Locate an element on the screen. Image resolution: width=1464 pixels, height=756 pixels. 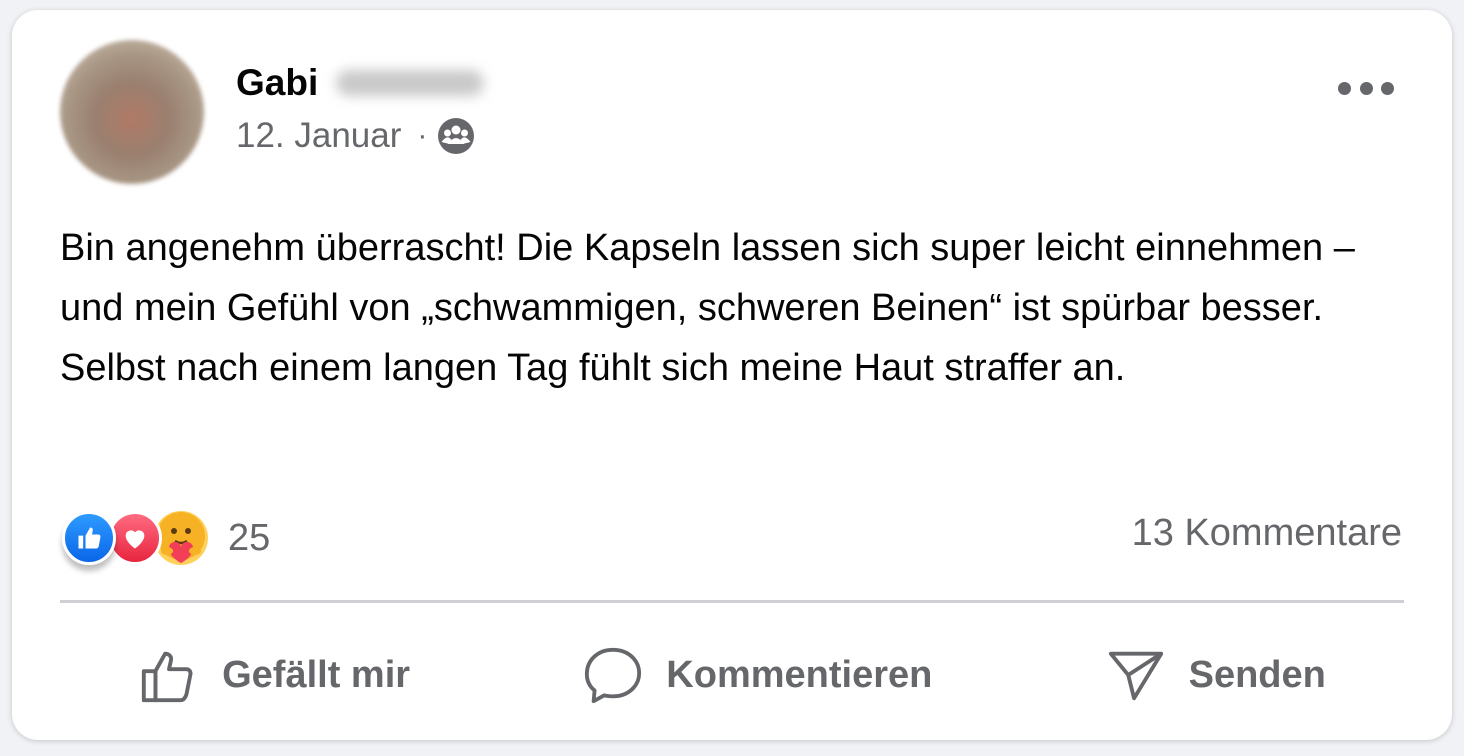
comment-button: Kommentieren is located at coordinates (757, 675).